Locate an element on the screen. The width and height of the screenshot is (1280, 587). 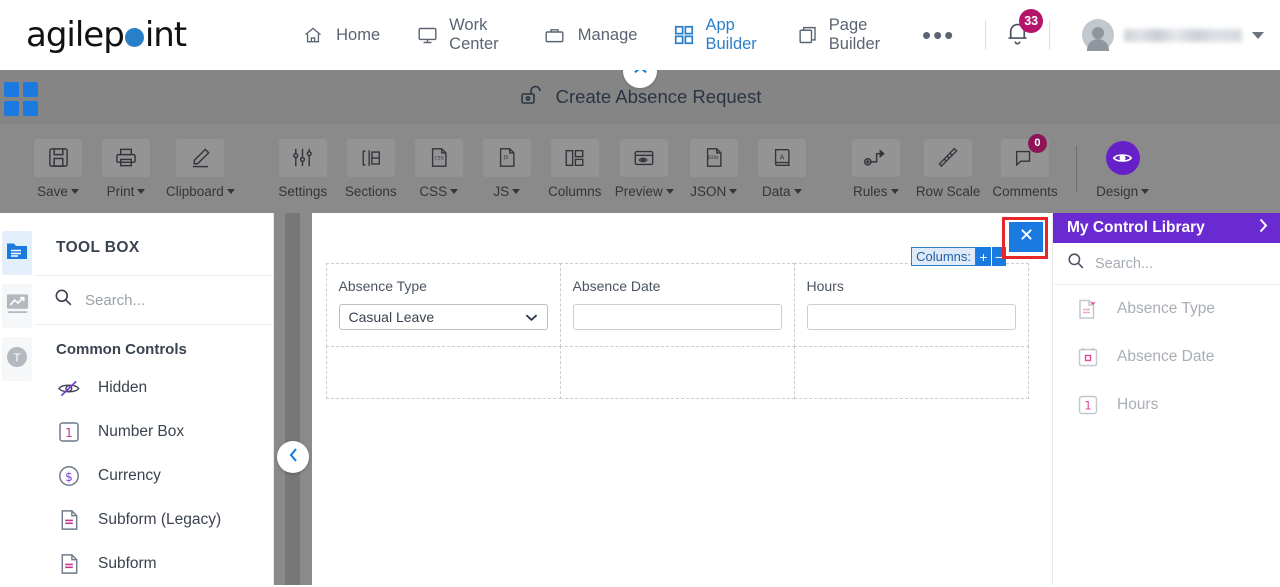
rail-button-toolbox is located at coordinates (17, 253).